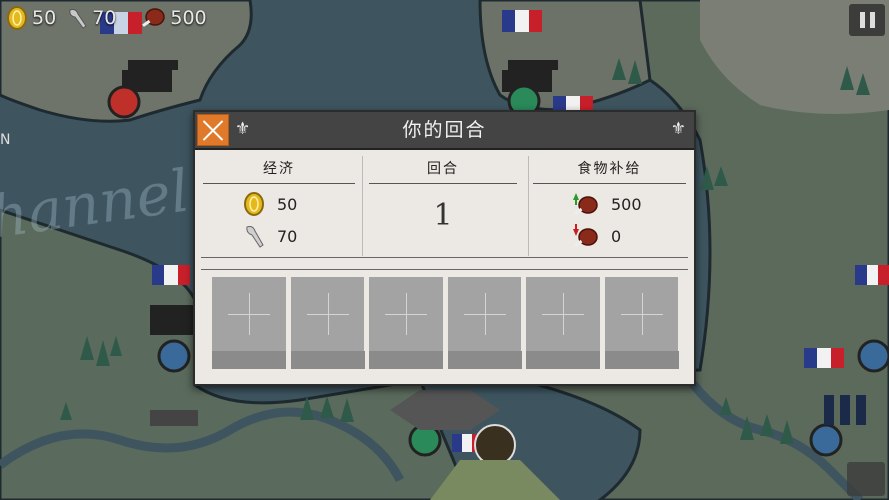  I want to click on dialog-header: 你的回合 ⚜ ⚜, so click(444, 131).